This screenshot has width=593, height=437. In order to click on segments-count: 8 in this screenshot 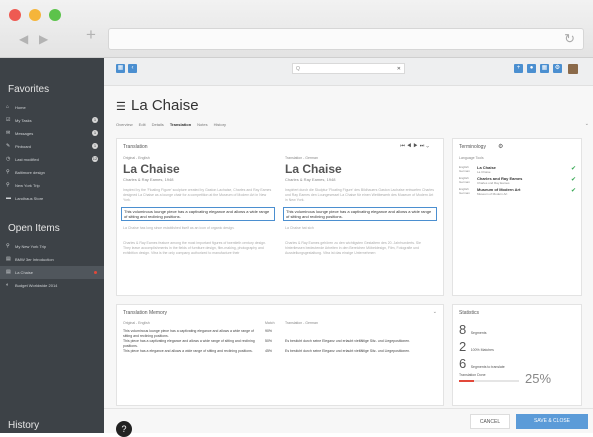, I will do `click(463, 329)`.